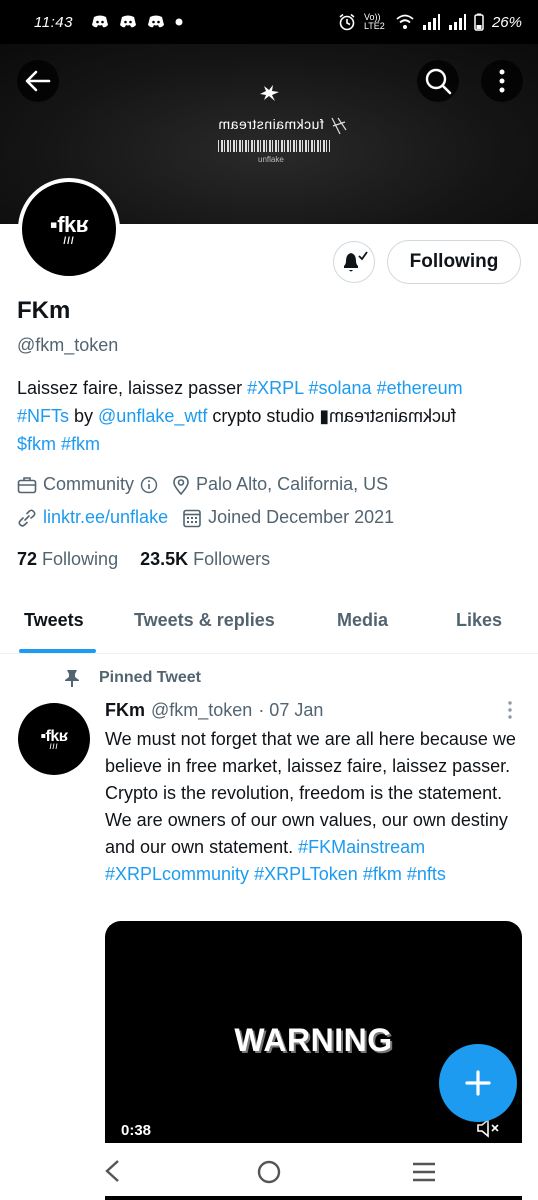  Describe the element at coordinates (405, 21) in the screenshot. I see `wifi-icon` at that location.